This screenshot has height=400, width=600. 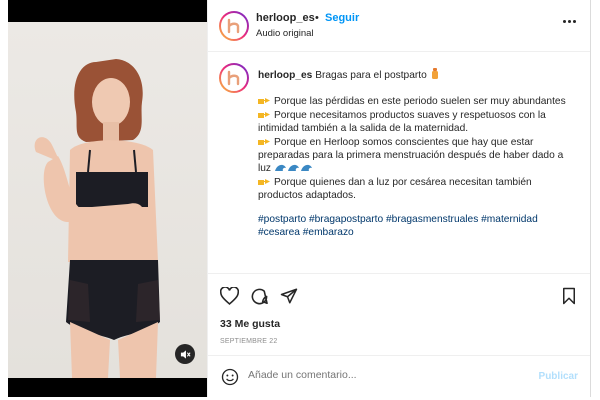 I want to click on emoji-icon, so click(x=230, y=377).